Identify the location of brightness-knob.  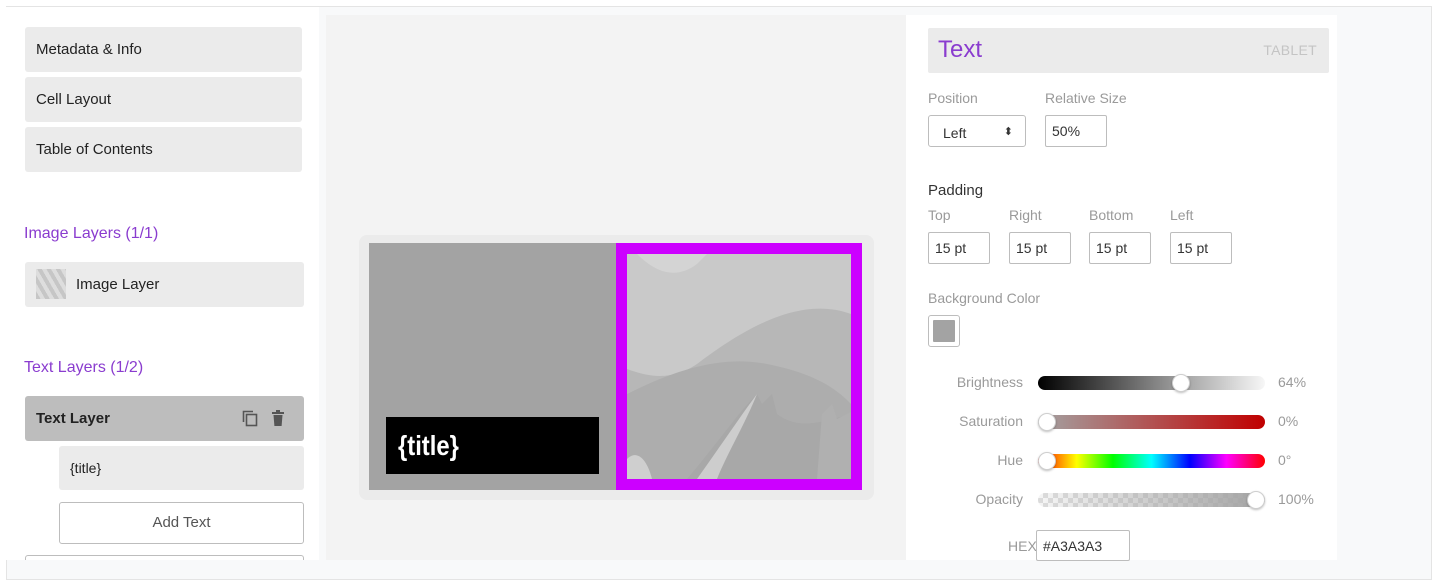
(1180, 383).